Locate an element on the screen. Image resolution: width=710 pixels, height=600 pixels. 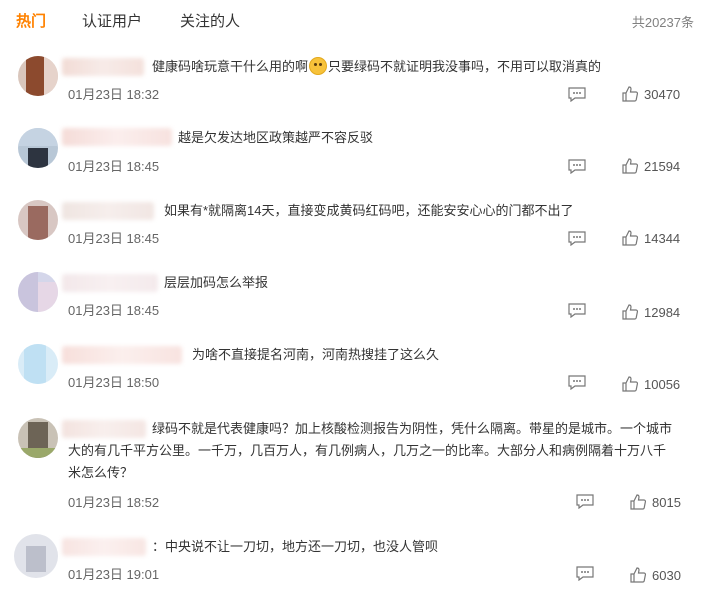
tab-verified-users: 认证用户 is located at coordinates (112, 20).